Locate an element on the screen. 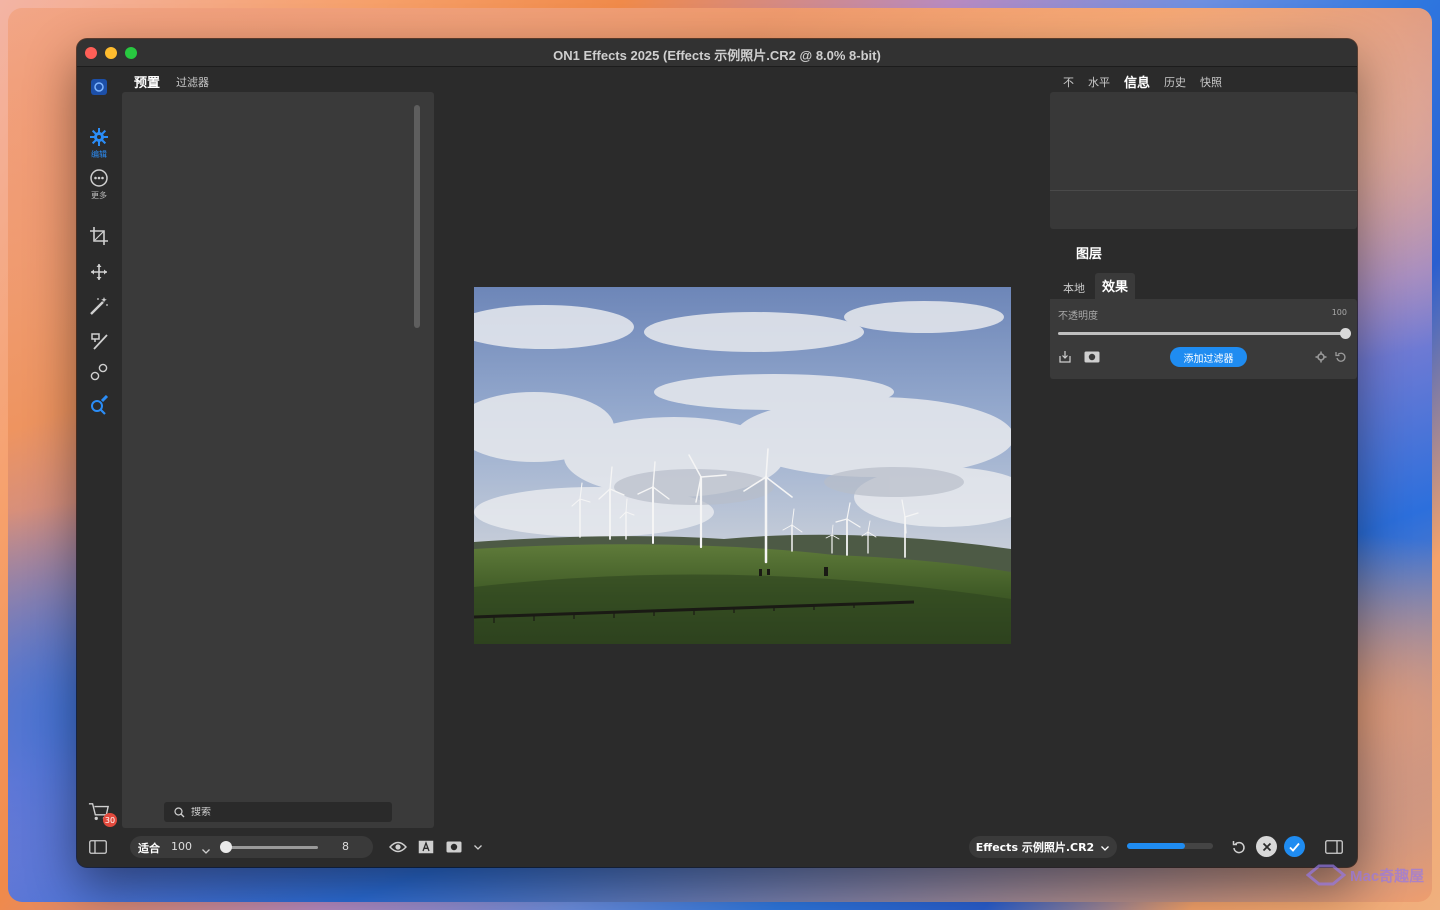 This screenshot has width=1440, height=910. info-divider is located at coordinates (1203, 190).